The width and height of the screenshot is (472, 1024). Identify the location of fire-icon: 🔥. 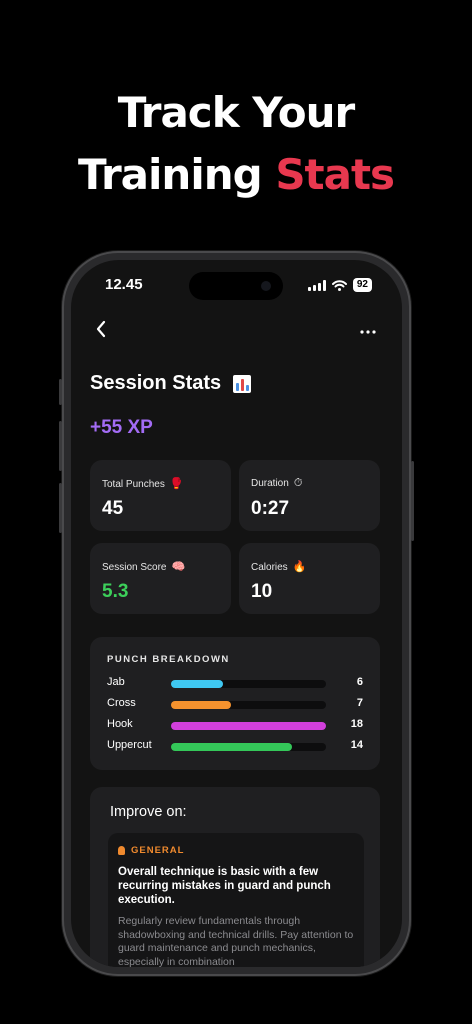
(299, 567).